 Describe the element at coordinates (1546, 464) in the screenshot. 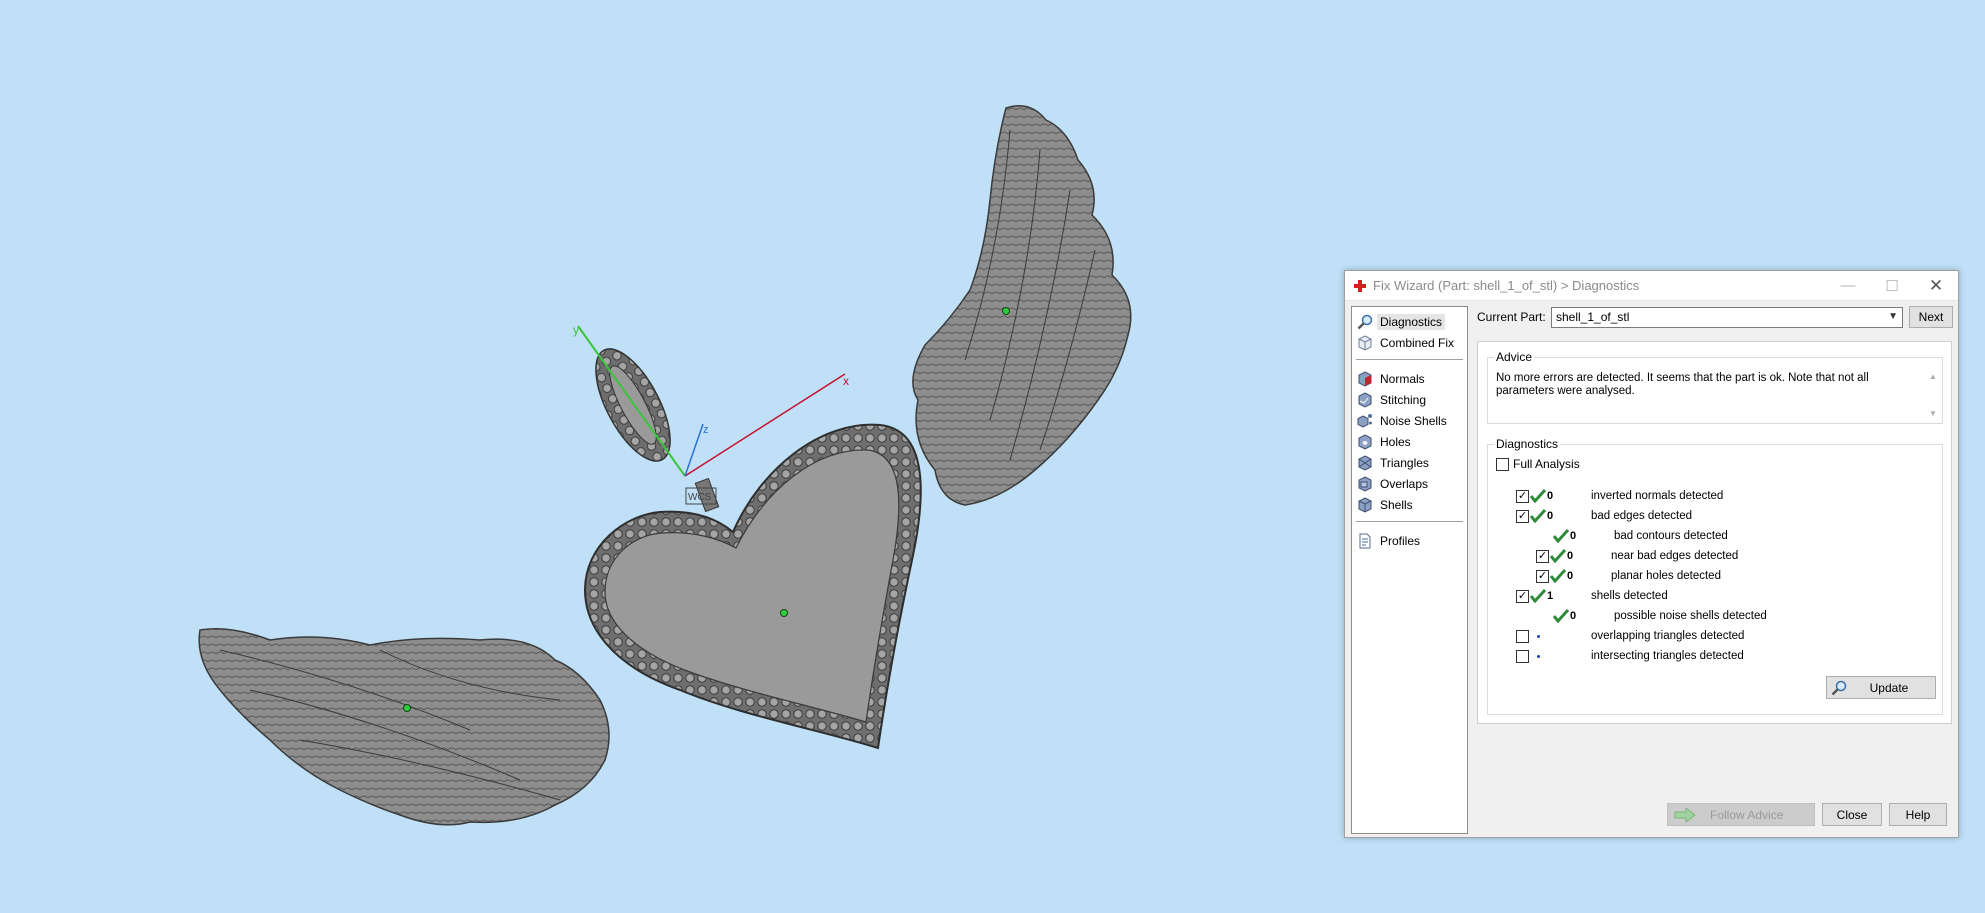

I see `full-analysis-label: Full Analysis` at that location.